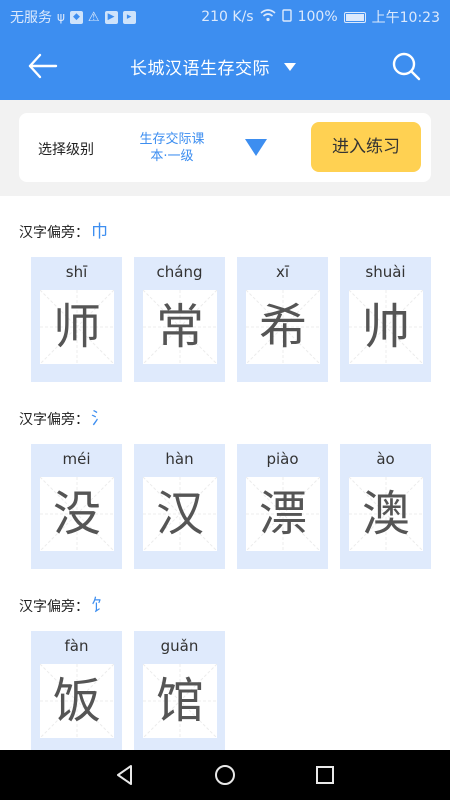 The height and width of the screenshot is (800, 450). I want to click on level-select: 生存交际课 本·一级, so click(172, 148).